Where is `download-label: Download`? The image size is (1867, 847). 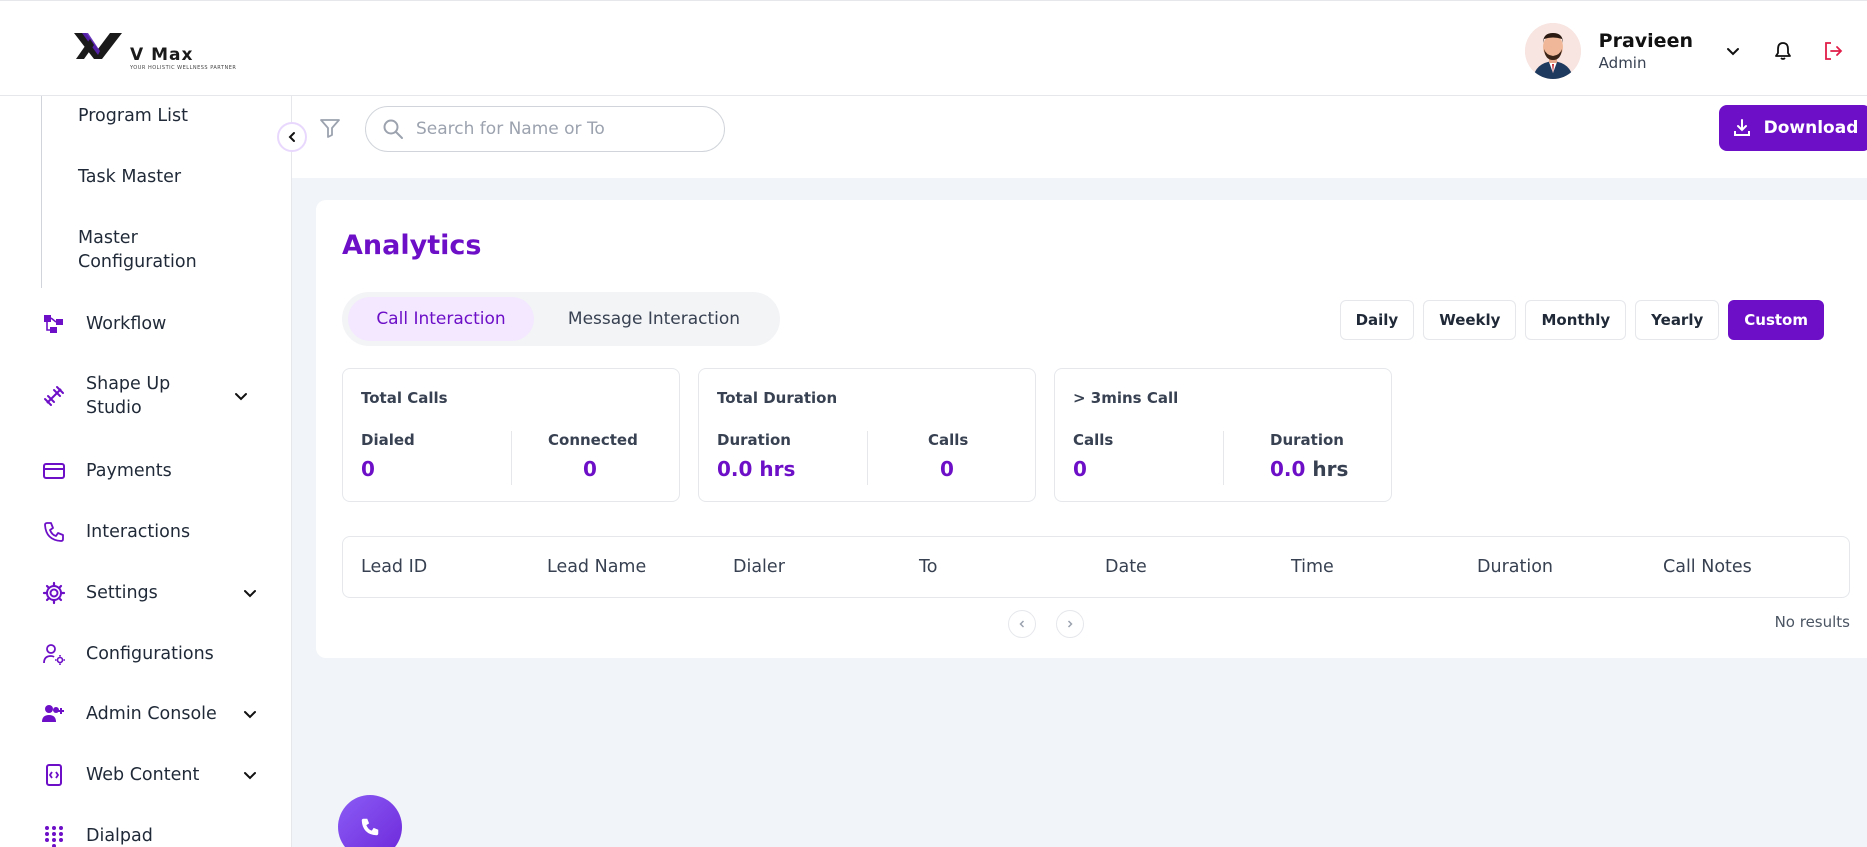 download-label: Download is located at coordinates (1811, 128).